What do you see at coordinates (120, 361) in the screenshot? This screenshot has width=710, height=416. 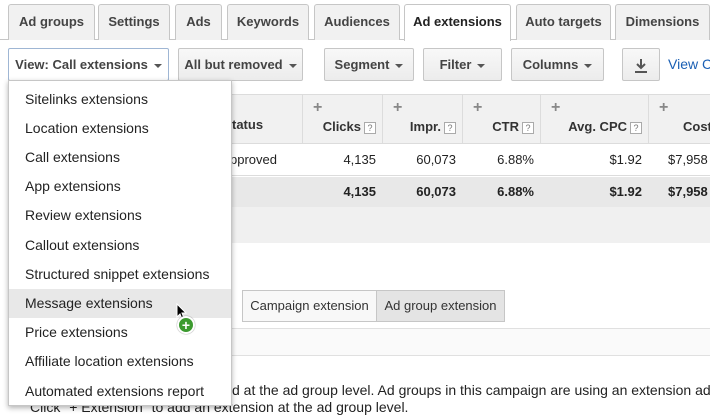 I see `menu-item-affiliate-location: Affiliate location extensions` at bounding box center [120, 361].